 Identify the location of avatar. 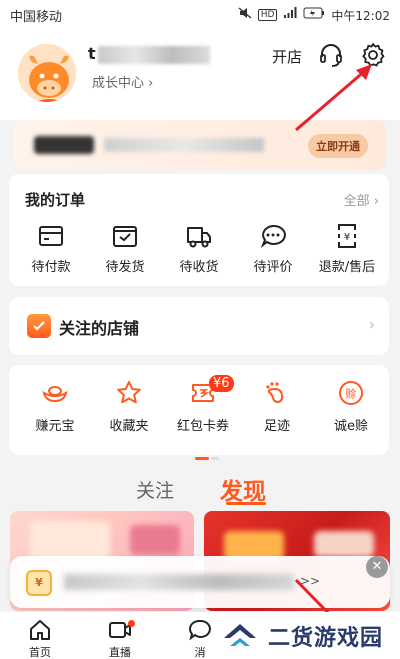
(47, 73).